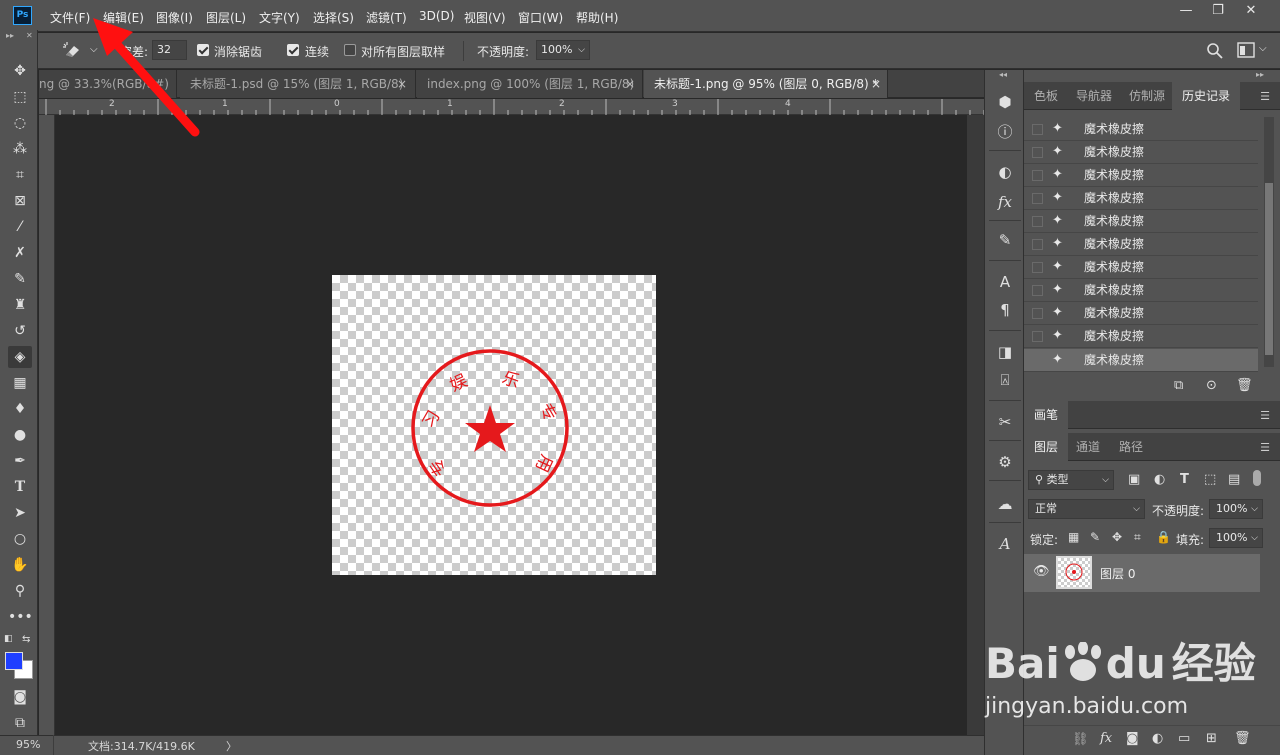  Describe the element at coordinates (1244, 385) in the screenshot. I see `delete-state-icon: 🗑` at that location.